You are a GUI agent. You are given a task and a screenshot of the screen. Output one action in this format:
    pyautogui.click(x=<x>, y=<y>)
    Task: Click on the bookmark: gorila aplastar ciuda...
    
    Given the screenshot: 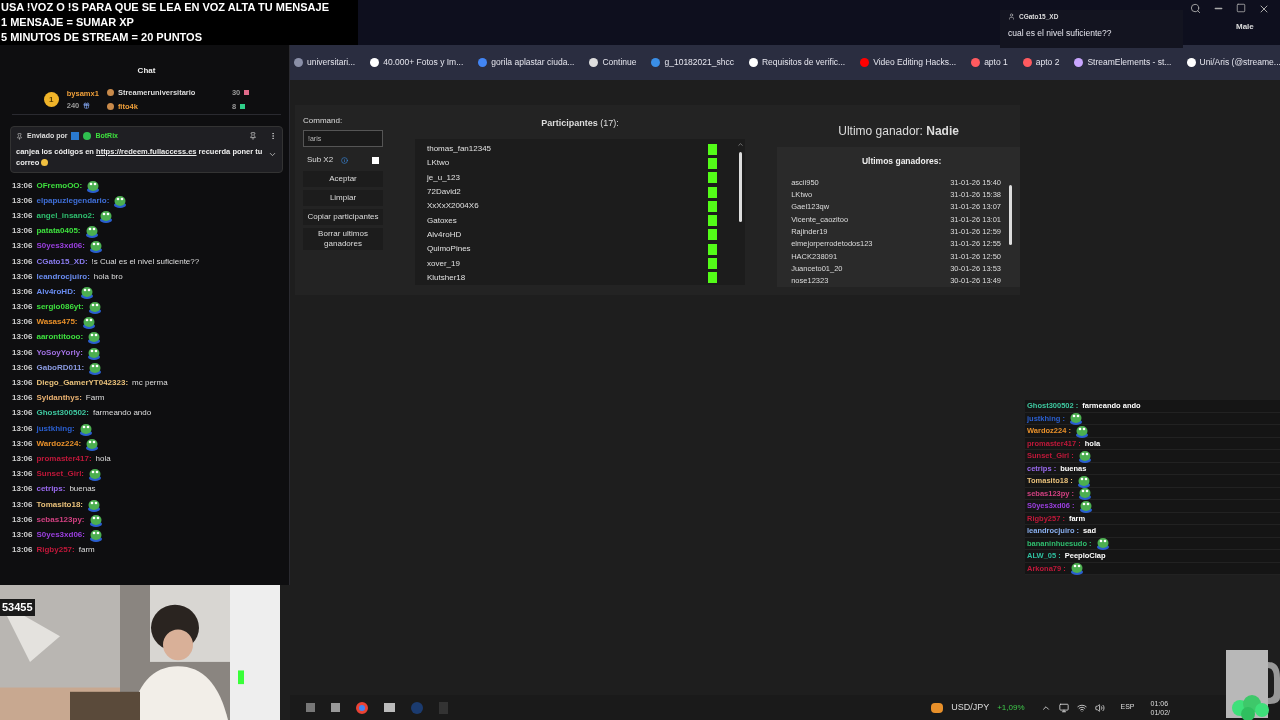 What is the action you would take?
    pyautogui.click(x=526, y=62)
    